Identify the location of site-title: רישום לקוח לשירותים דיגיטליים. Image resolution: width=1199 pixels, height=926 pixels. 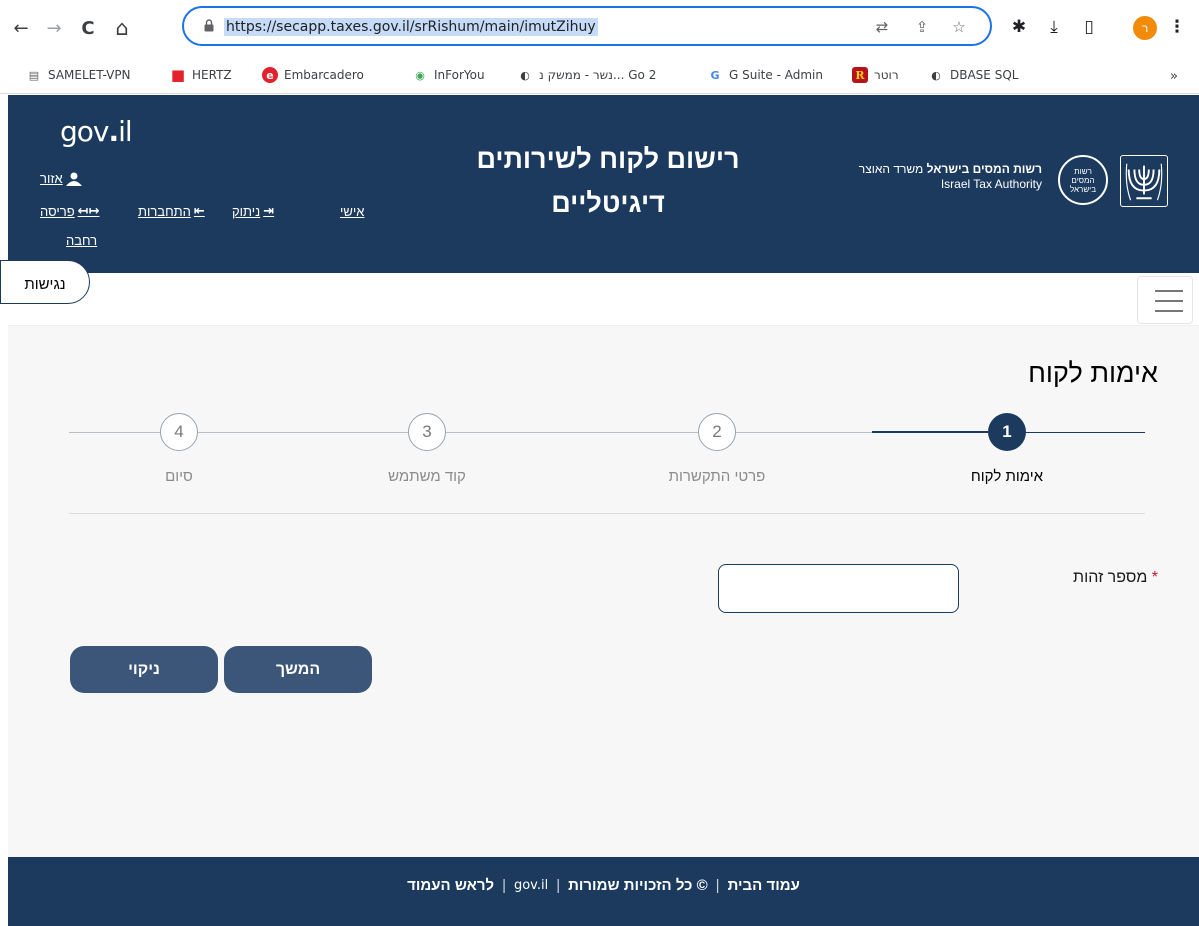
(608, 181).